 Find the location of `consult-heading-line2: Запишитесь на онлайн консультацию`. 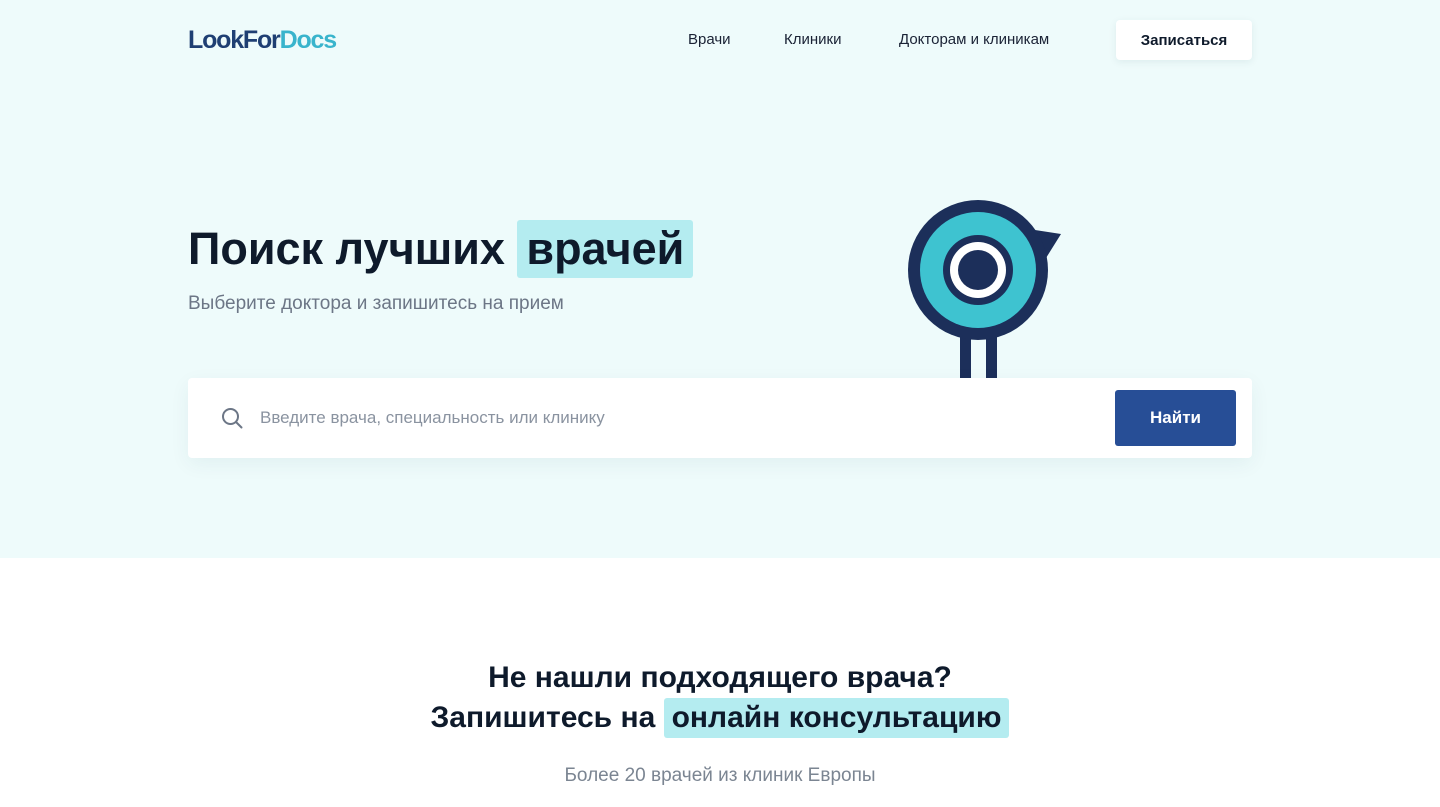

consult-heading-line2: Запишитесь на онлайн консультацию is located at coordinates (720, 718).